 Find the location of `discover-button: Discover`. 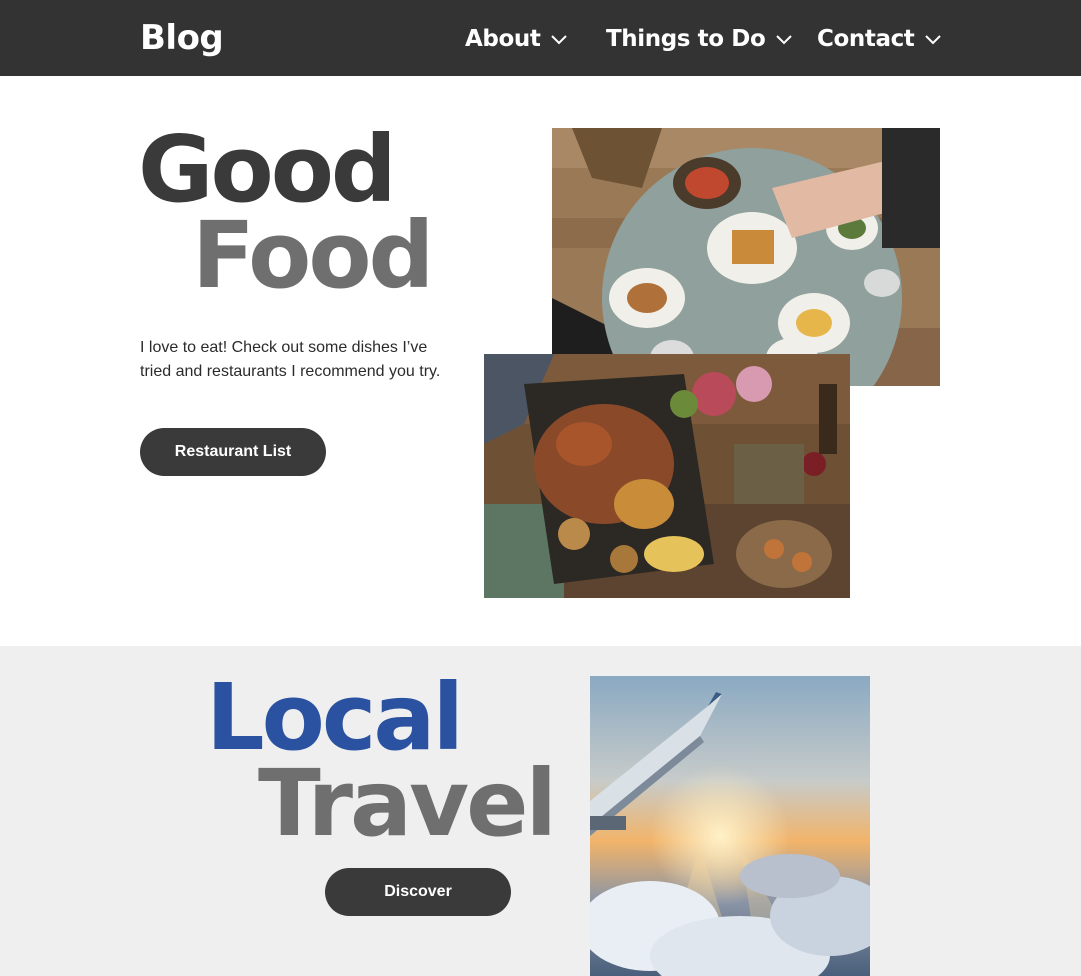

discover-button: Discover is located at coordinates (418, 892).